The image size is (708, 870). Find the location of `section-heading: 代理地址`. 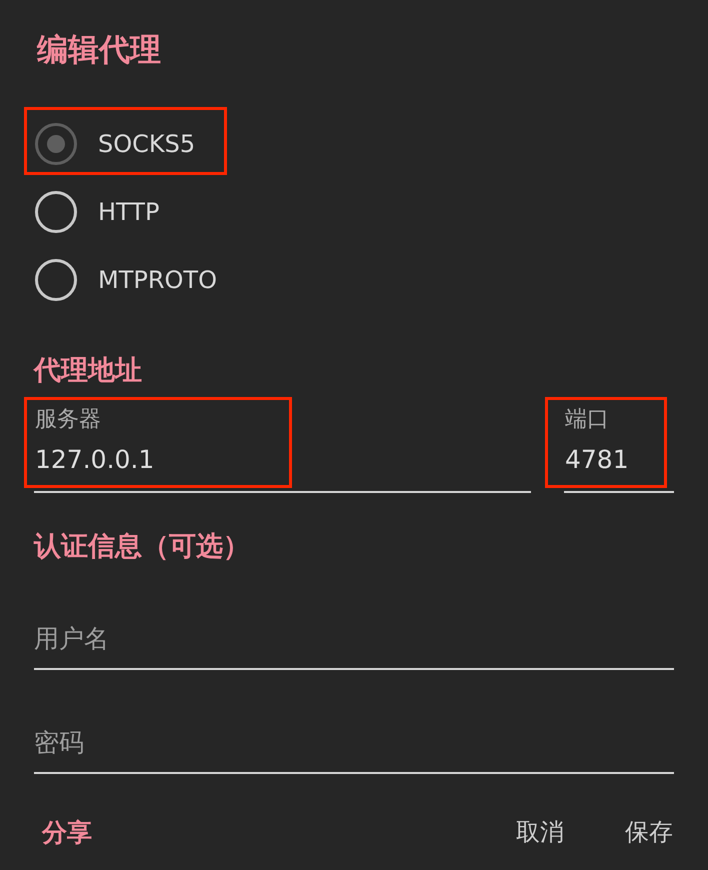

section-heading: 代理地址 is located at coordinates (88, 371).